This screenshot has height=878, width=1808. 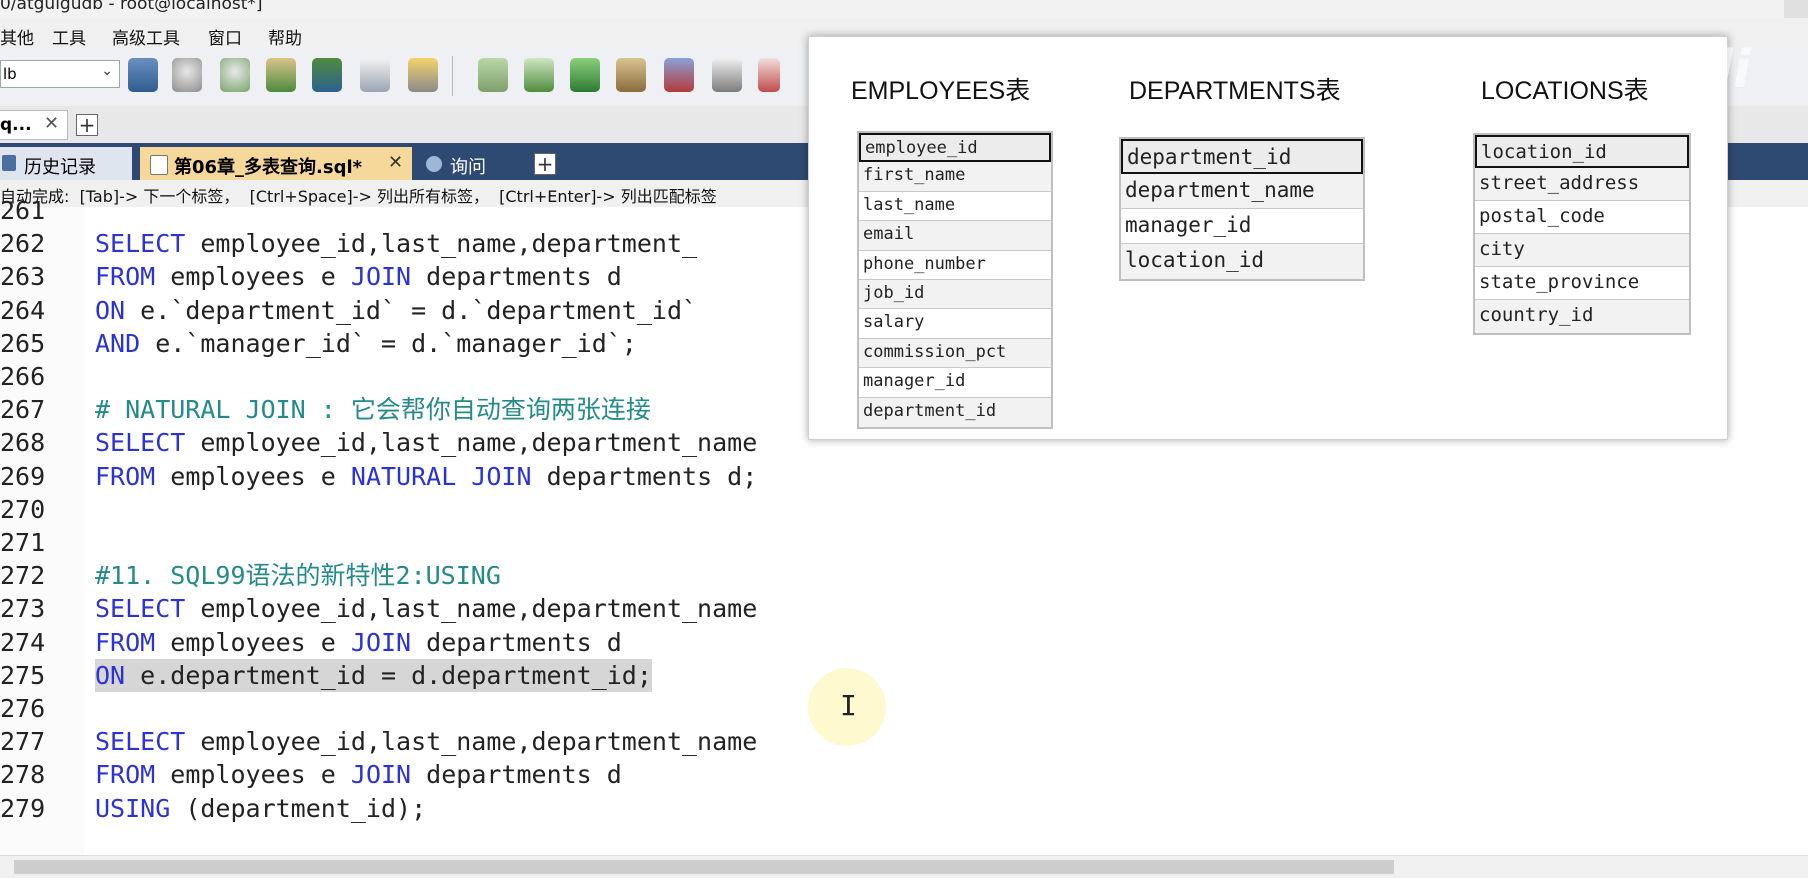 What do you see at coordinates (146, 36) in the screenshot?
I see `menu-advanced-tools: 高级工具` at bounding box center [146, 36].